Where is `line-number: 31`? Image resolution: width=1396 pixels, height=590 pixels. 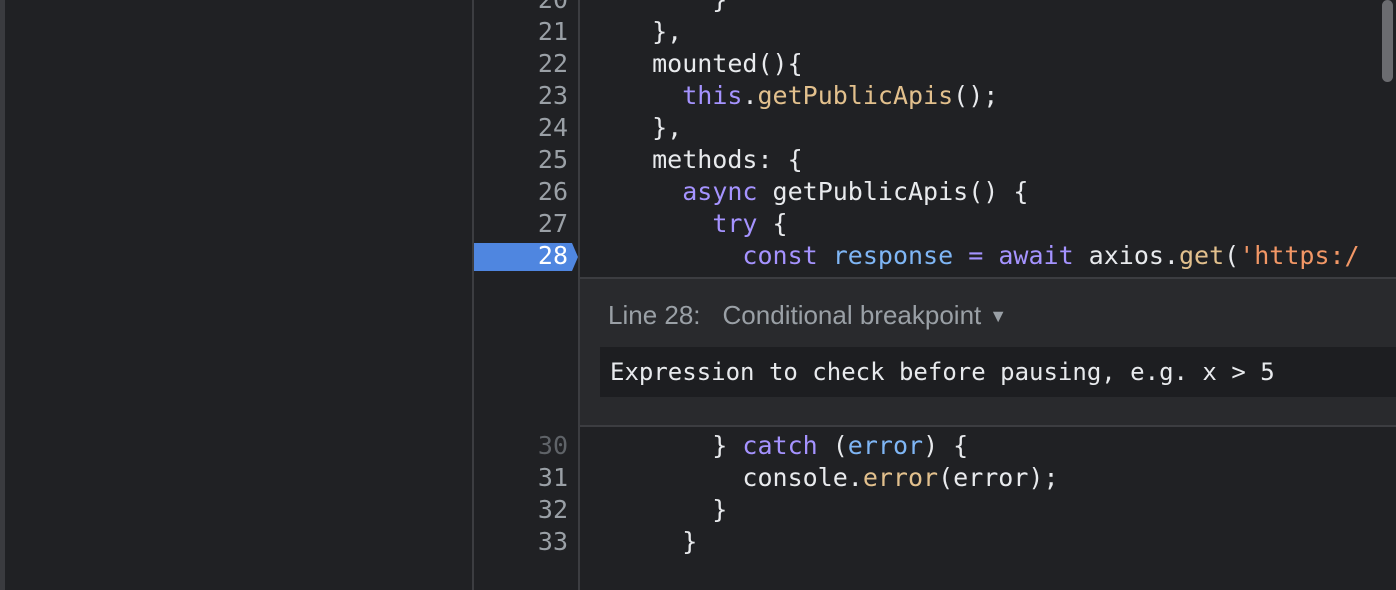
line-number: 31 is located at coordinates (521, 478).